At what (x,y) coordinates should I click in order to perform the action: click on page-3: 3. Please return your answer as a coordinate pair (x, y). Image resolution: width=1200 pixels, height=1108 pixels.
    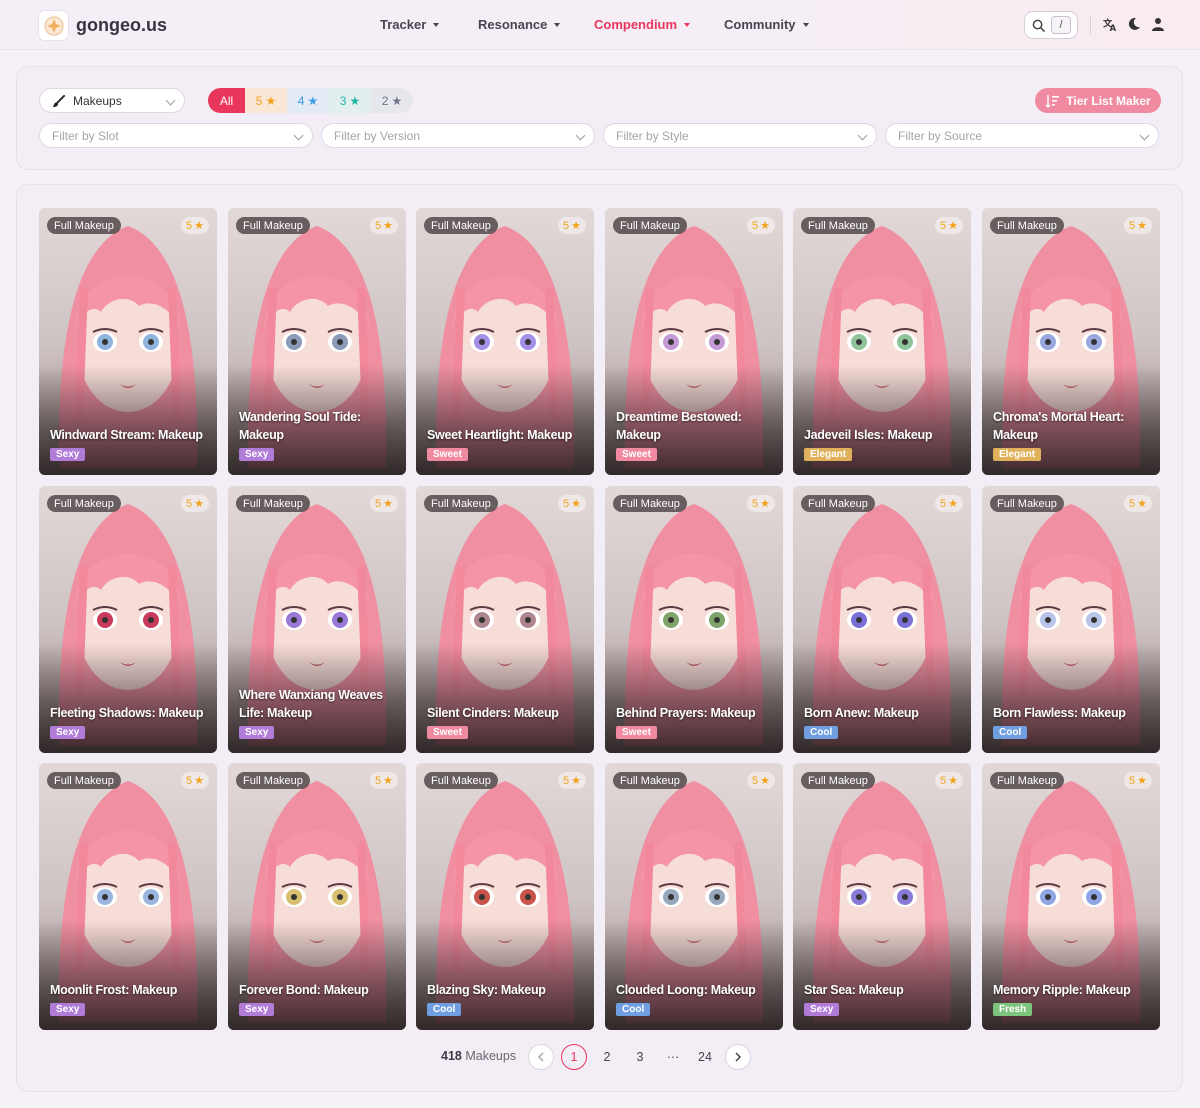
    Looking at the image, I should click on (640, 1057).